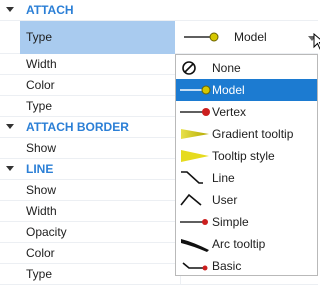 This screenshot has height=285, width=320. Describe the element at coordinates (50, 10) in the screenshot. I see `section-label: ATTACH` at that location.